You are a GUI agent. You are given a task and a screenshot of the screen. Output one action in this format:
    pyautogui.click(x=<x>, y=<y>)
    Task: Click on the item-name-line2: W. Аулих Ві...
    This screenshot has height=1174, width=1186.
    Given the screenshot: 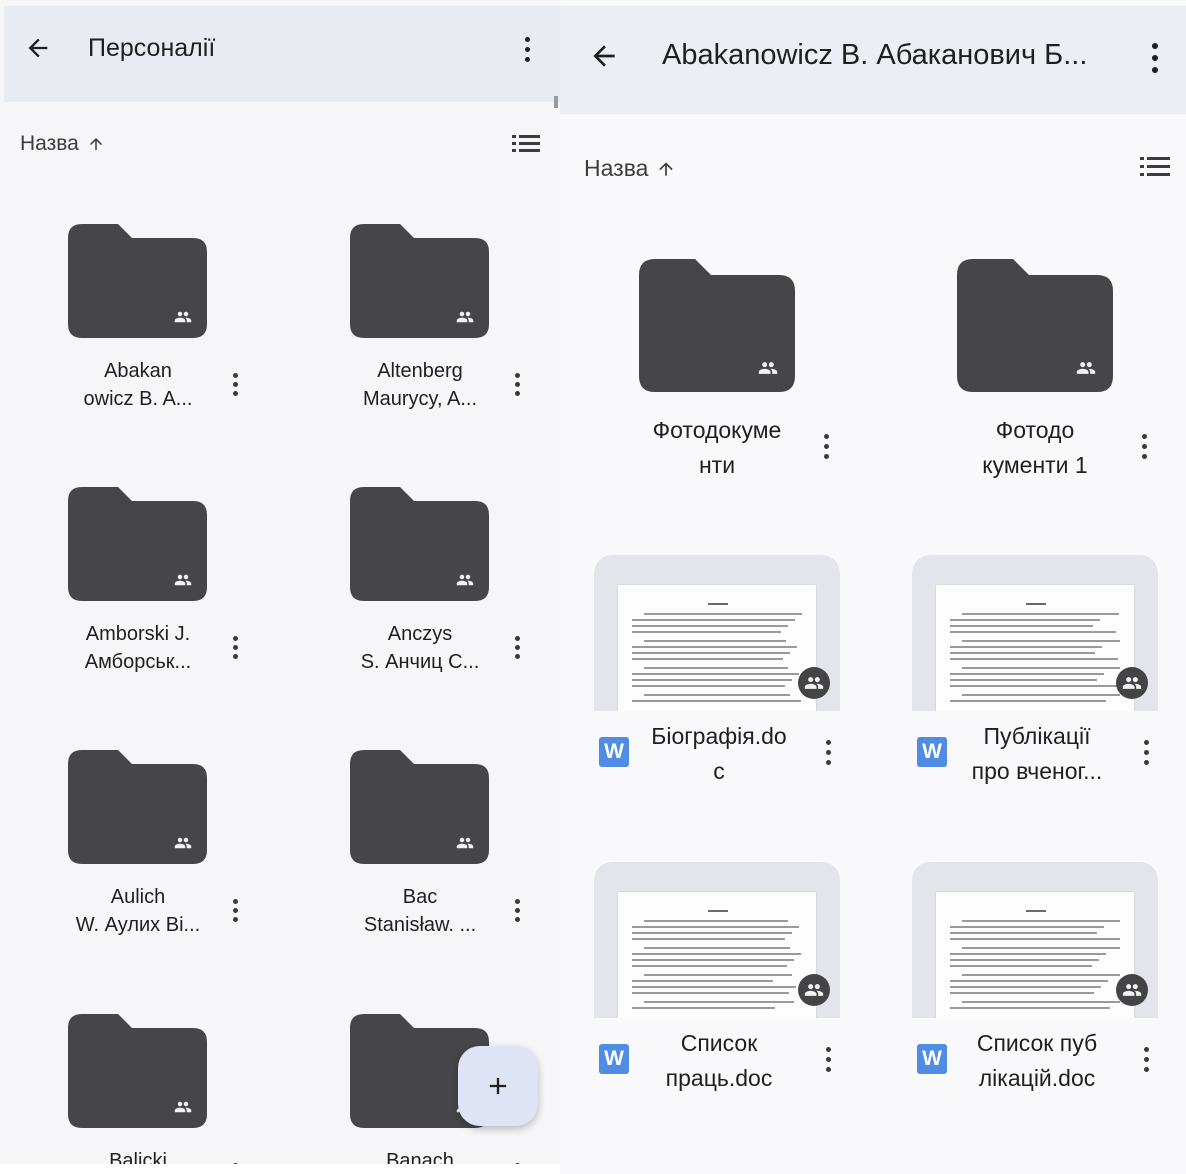 What is the action you would take?
    pyautogui.click(x=138, y=925)
    